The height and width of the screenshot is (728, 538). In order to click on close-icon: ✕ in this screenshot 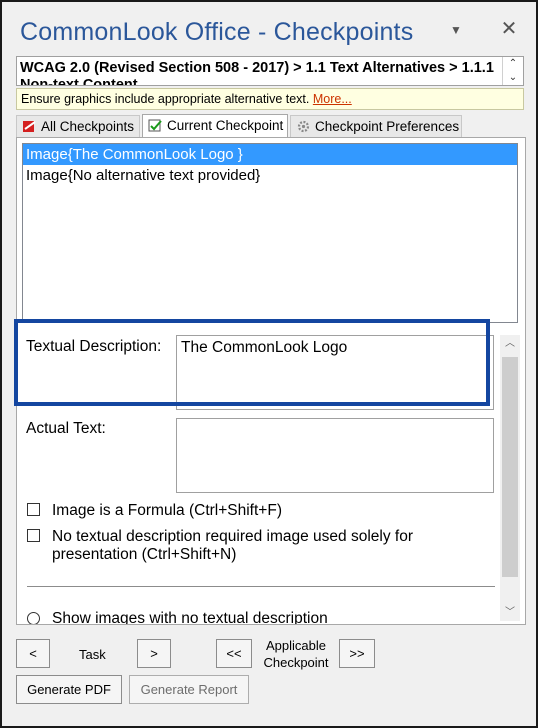, I will do `click(509, 29)`.